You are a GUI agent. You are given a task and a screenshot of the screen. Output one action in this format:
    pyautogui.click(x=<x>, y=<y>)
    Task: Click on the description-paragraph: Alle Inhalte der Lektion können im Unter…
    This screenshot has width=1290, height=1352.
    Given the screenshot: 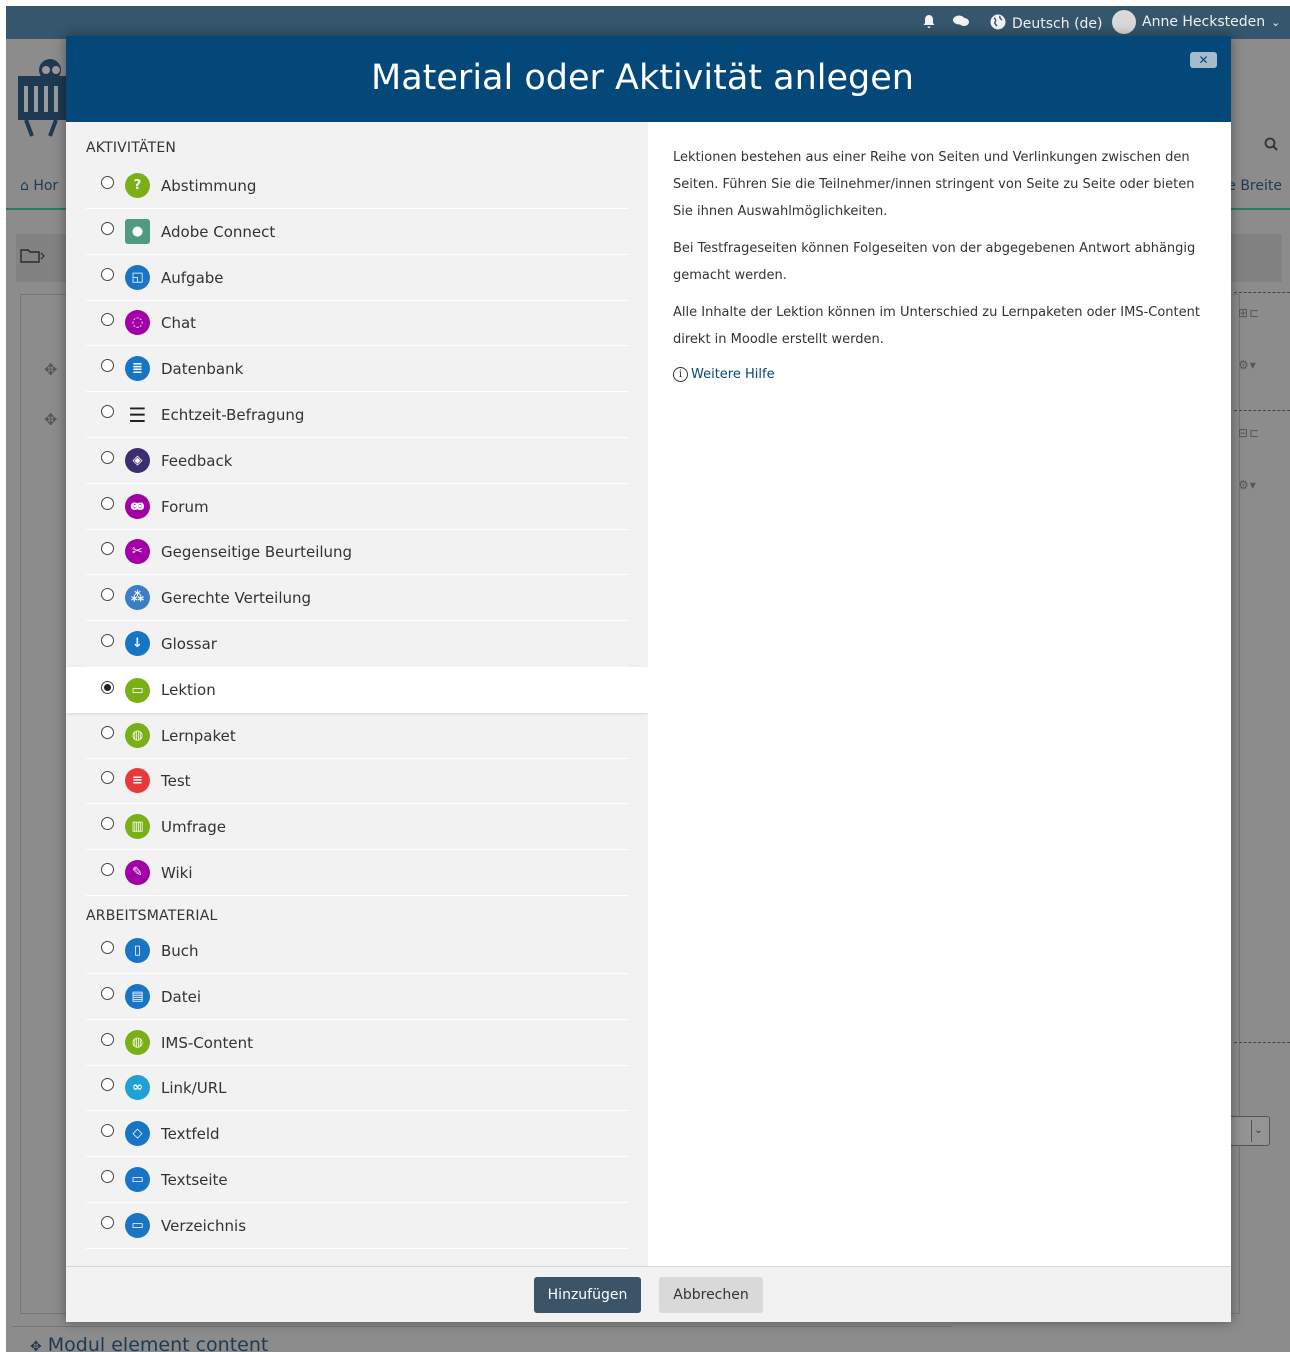 What is the action you would take?
    pyautogui.click(x=936, y=326)
    